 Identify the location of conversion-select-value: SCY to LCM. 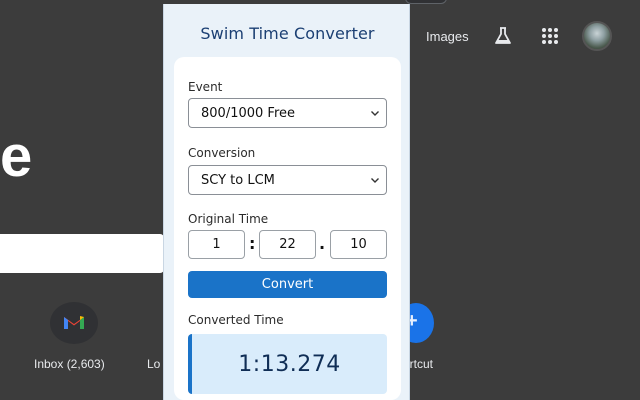
(238, 180).